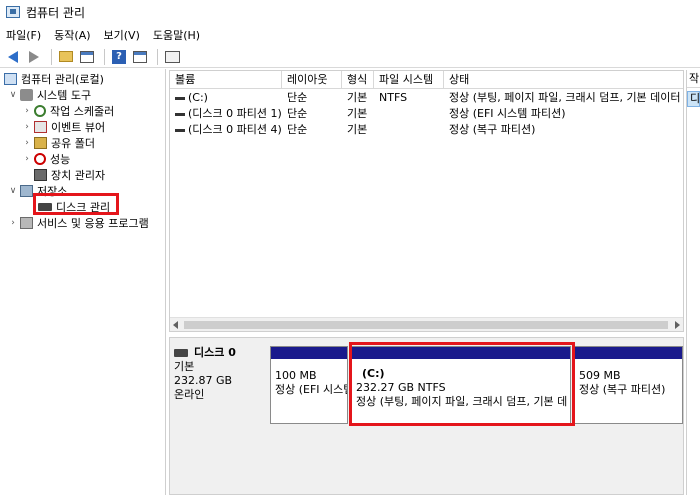  What do you see at coordinates (189, 394) in the screenshot?
I see `disk-status: 온라인` at bounding box center [189, 394].